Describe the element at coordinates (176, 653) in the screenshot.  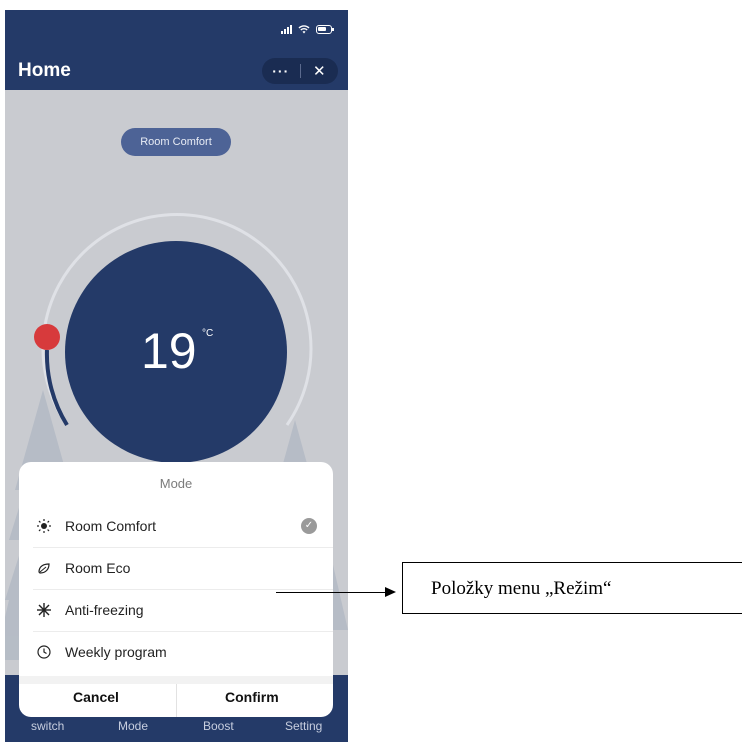
I see `mode-option-weekly-program: Weekly program` at that location.